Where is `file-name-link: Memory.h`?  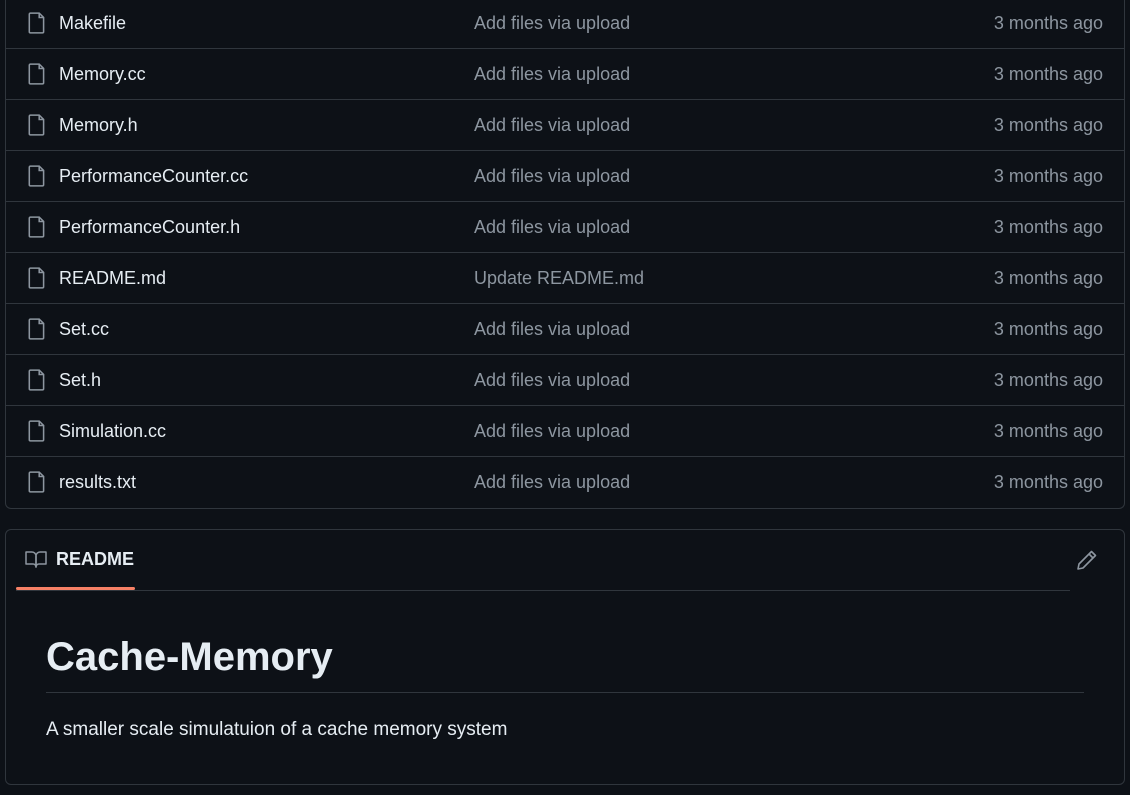 file-name-link: Memory.h is located at coordinates (98, 125).